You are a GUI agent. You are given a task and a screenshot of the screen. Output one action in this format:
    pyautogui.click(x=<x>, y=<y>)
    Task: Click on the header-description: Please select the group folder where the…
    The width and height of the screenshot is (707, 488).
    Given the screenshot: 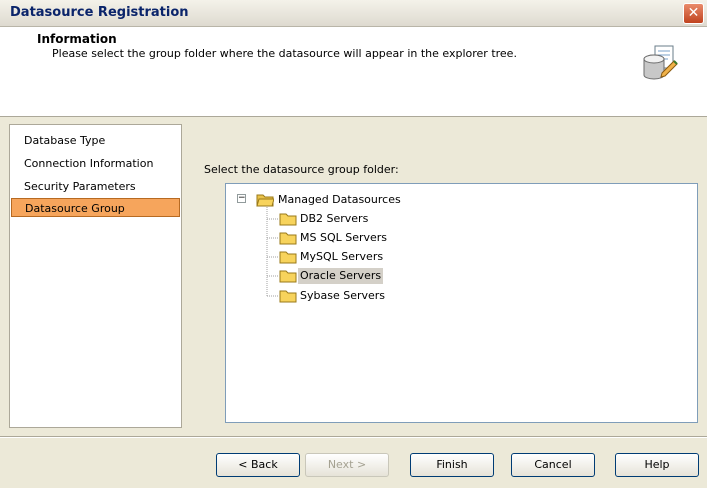 What is the action you would take?
    pyautogui.click(x=284, y=53)
    